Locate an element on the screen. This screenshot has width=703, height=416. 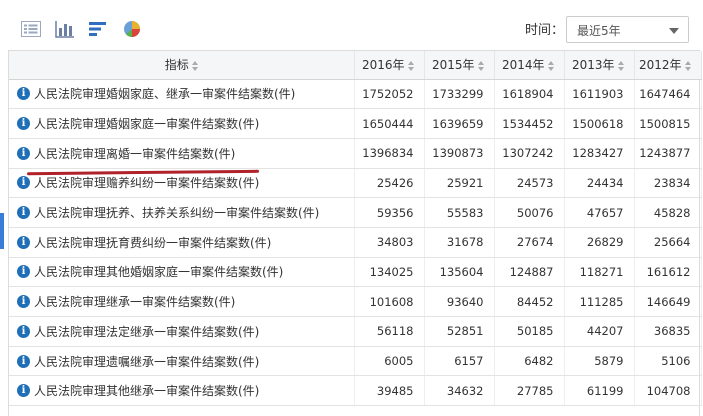
value-cell: 118271 is located at coordinates (599, 272).